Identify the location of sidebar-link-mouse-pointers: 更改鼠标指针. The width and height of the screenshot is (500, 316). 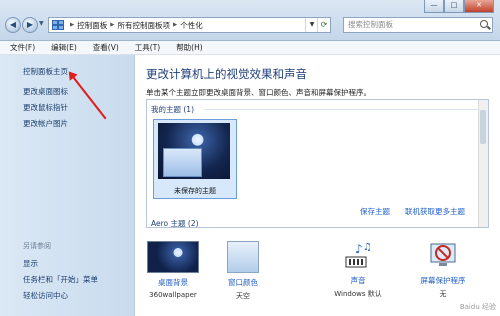
(45, 107).